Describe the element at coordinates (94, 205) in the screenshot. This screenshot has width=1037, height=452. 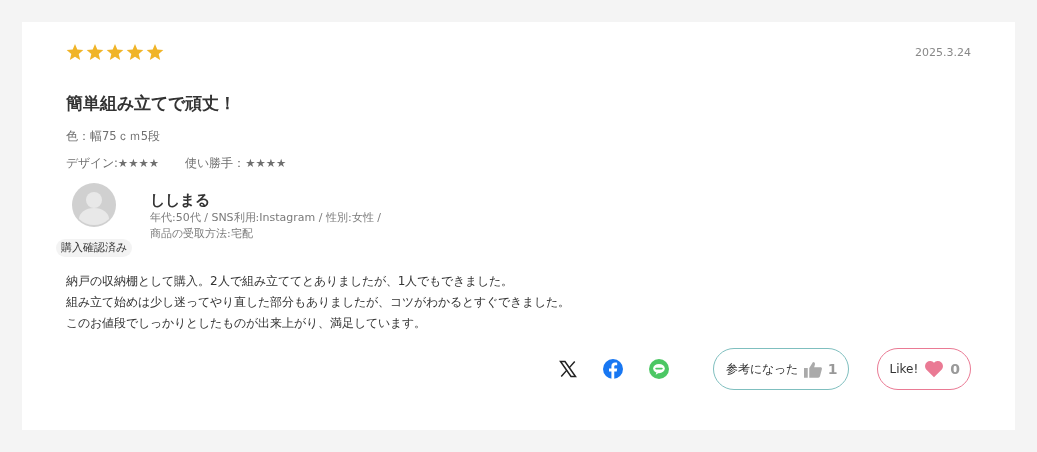
I see `avatar-icon` at that location.